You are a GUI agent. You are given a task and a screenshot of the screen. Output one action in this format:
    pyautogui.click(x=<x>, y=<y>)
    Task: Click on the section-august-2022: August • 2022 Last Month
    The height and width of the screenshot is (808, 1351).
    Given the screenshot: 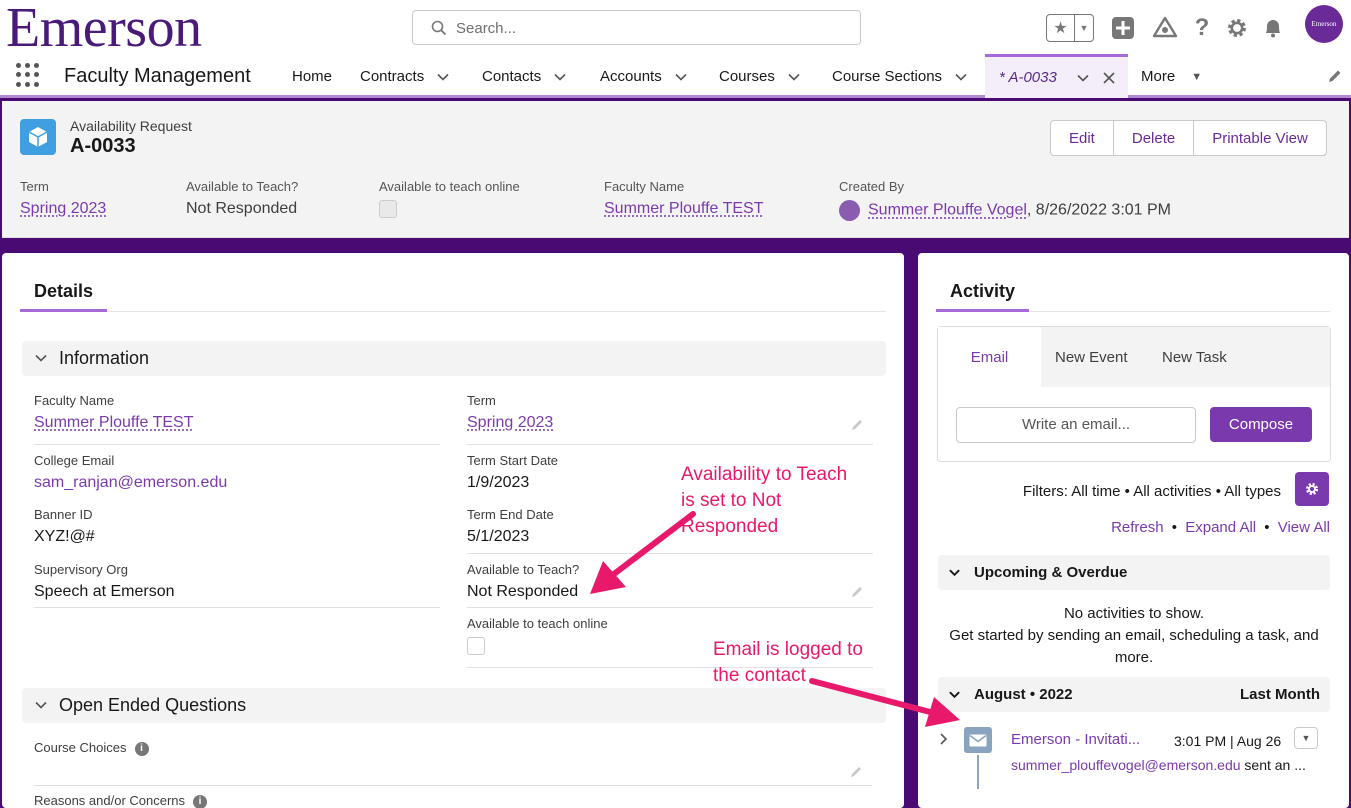 What is the action you would take?
    pyautogui.click(x=1134, y=694)
    